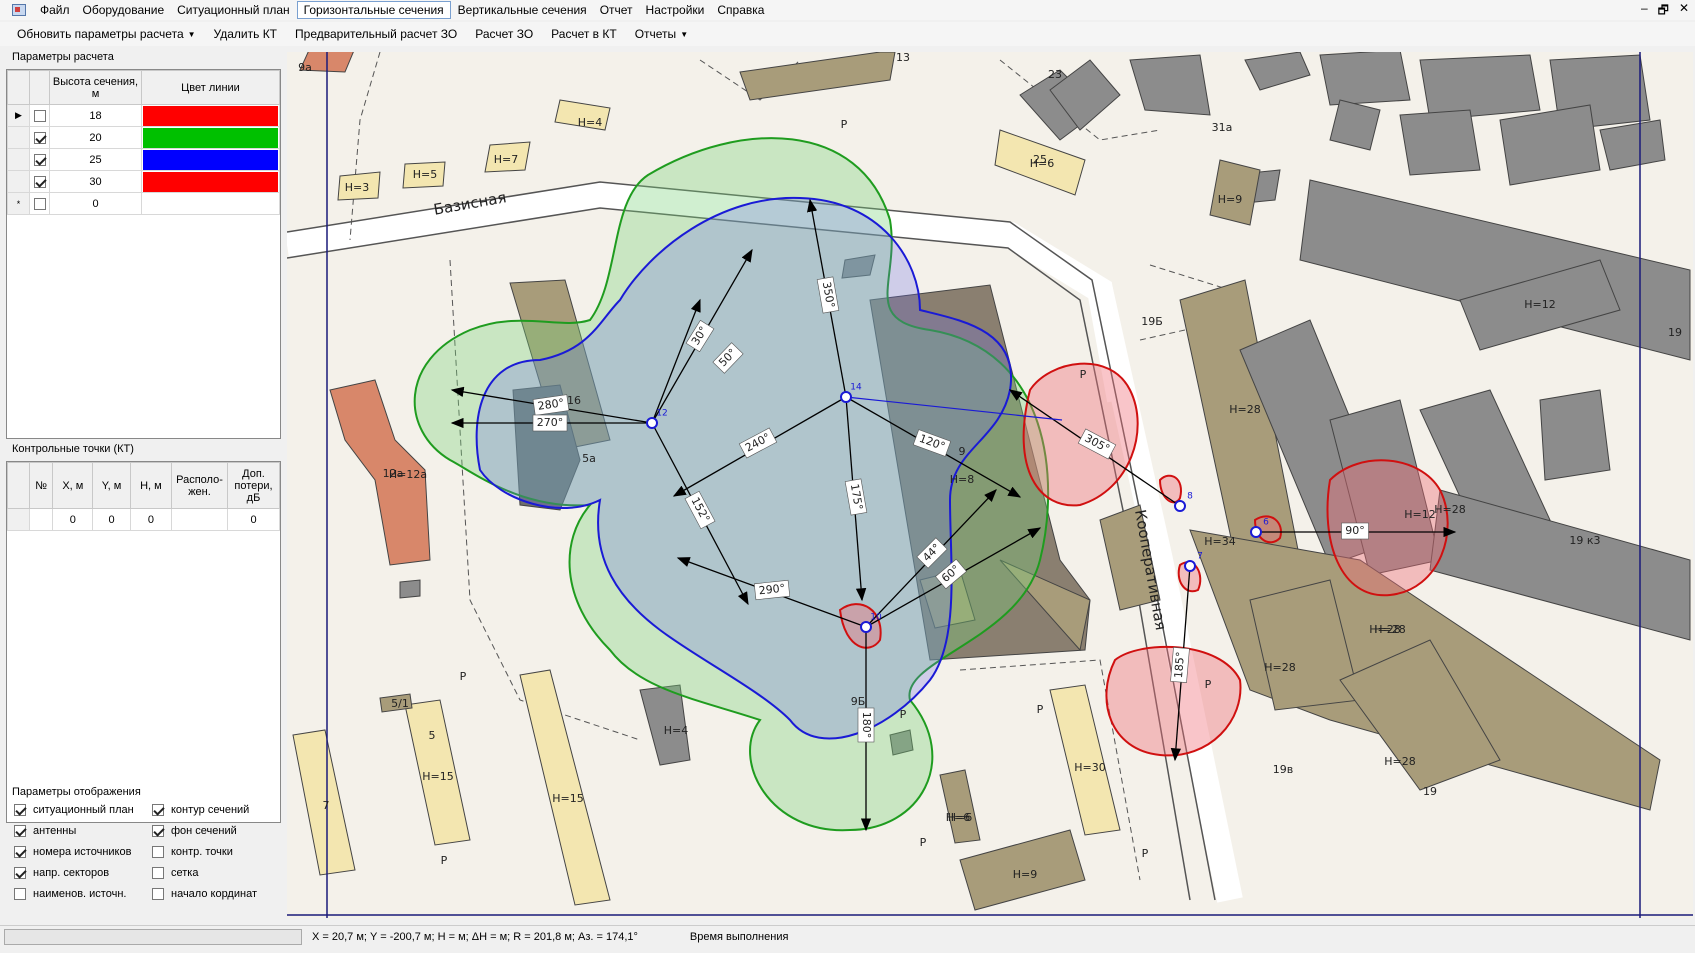 The width and height of the screenshot is (1695, 953). What do you see at coordinates (200, 810) in the screenshot?
I see `display-option: контур сечений` at bounding box center [200, 810].